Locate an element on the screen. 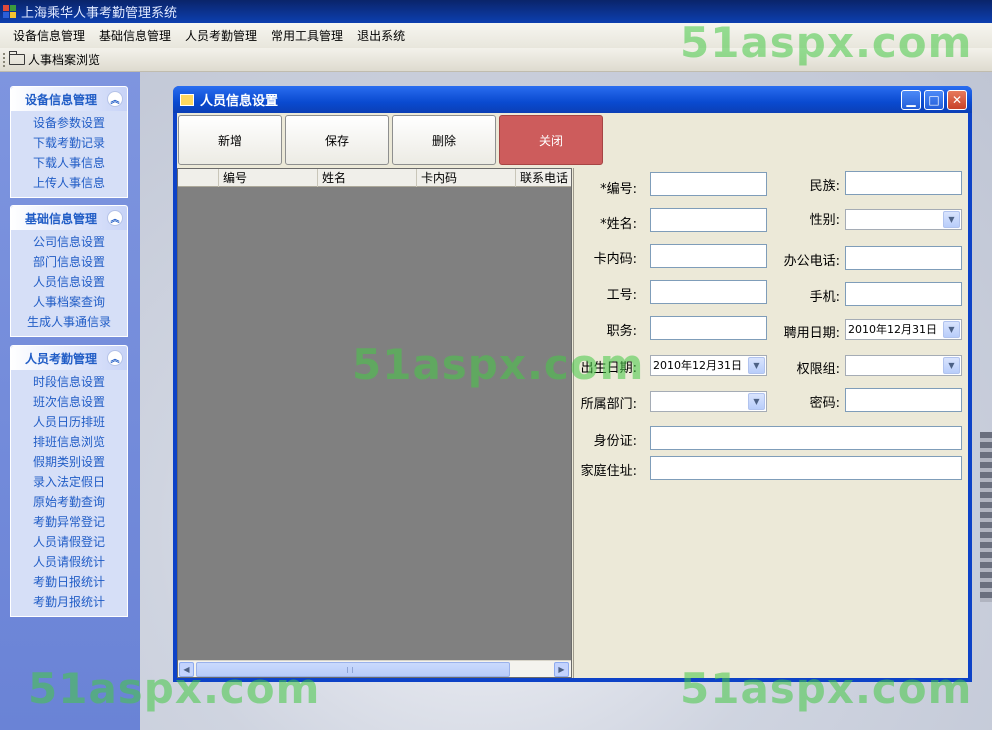 The image size is (992, 730). sidebar-group-device: 设备信息管理 ︽ 设备参数设置 下载考勤记录 下载人事信息 上传人事信息 is located at coordinates (69, 142).